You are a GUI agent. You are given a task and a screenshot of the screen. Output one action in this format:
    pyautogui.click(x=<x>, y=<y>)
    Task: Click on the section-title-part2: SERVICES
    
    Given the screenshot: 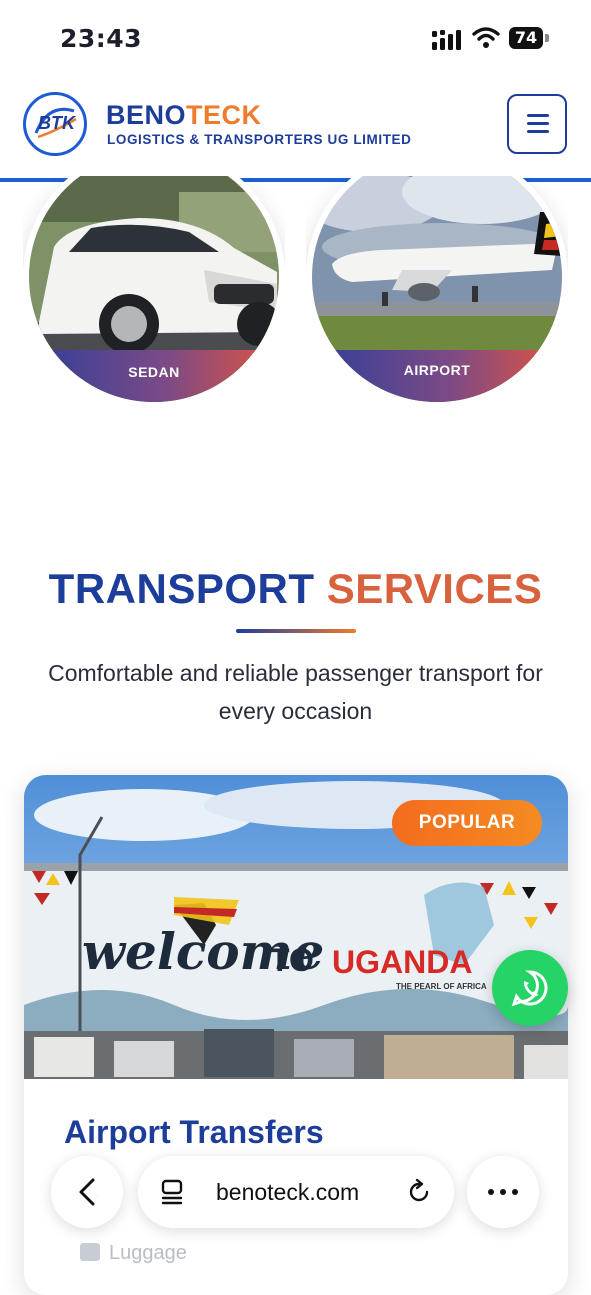 What is the action you would take?
    pyautogui.click(x=434, y=588)
    